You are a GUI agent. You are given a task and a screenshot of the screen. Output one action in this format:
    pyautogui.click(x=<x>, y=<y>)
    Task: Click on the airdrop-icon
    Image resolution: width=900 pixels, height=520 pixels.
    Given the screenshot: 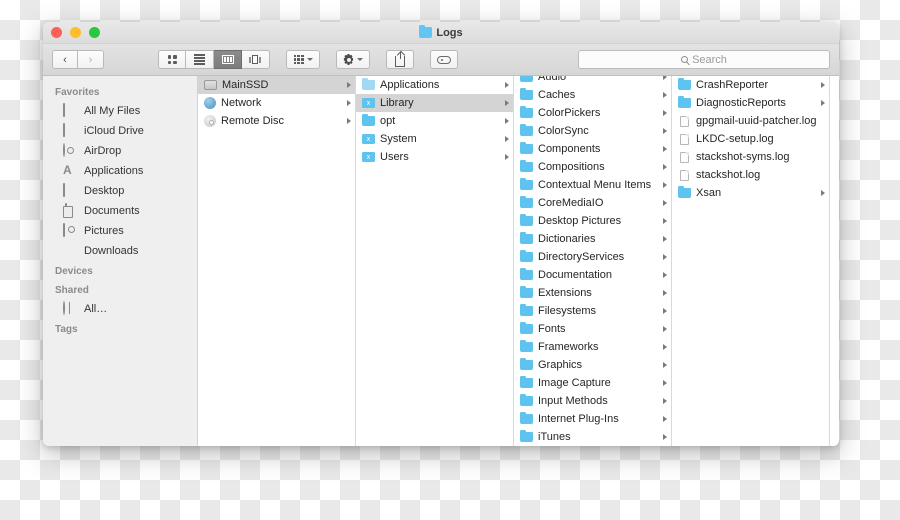 What is the action you would take?
    pyautogui.click(x=70, y=150)
    